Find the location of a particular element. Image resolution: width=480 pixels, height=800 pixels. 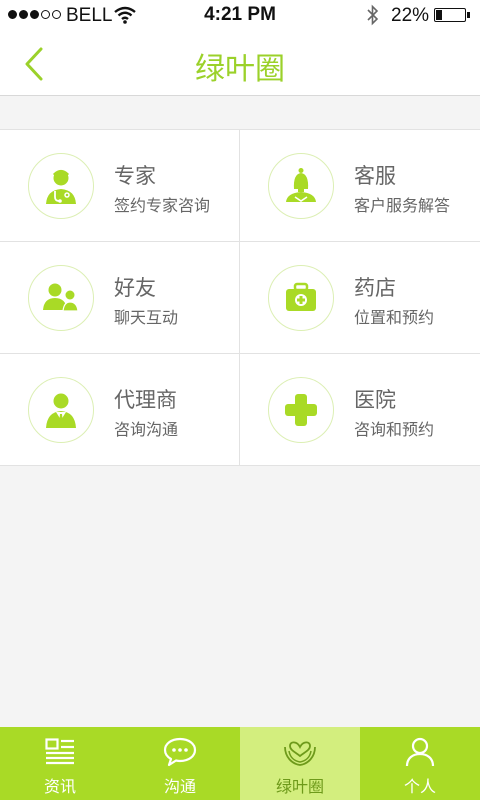

agent-icon is located at coordinates (61, 410).